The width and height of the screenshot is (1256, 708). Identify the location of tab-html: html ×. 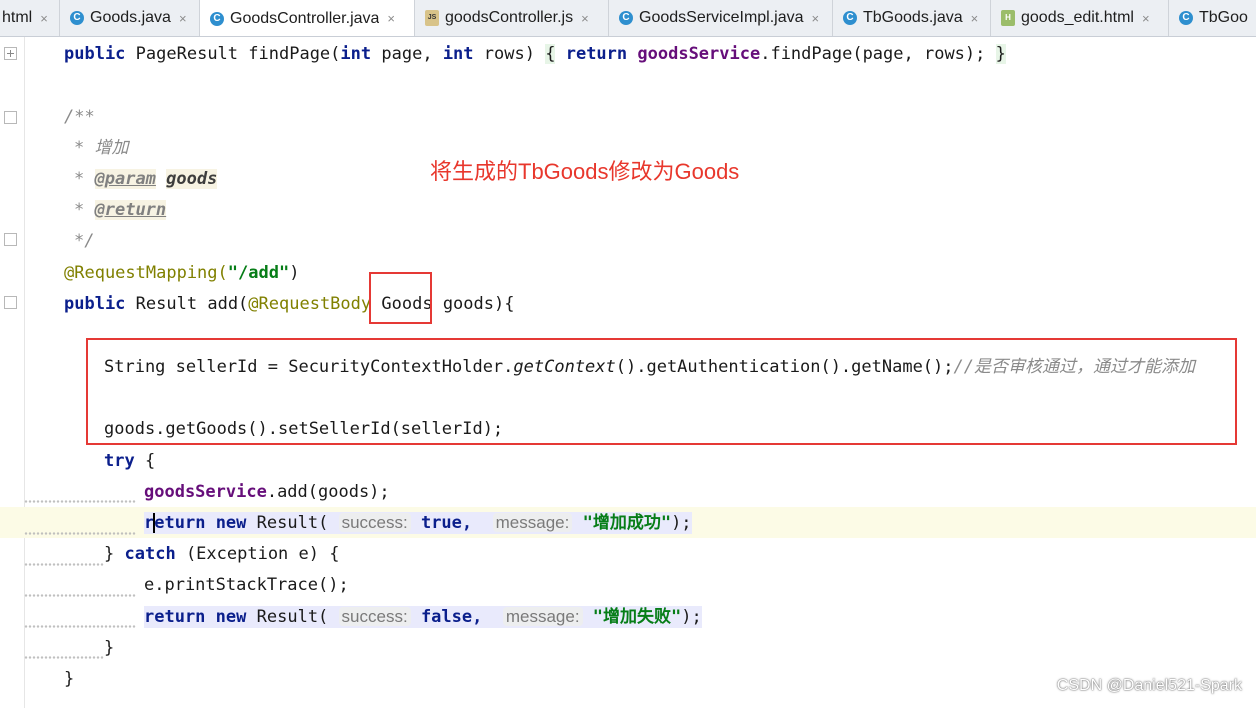
(30, 18).